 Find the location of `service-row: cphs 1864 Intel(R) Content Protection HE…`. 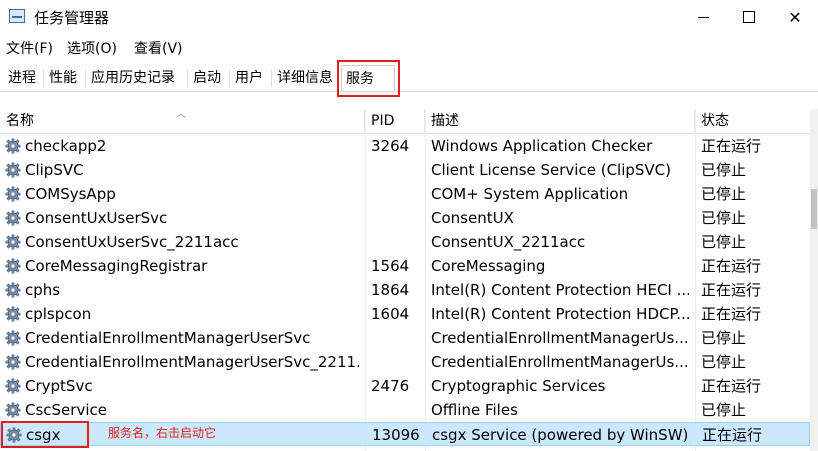

service-row: cphs 1864 Intel(R) Content Protection HE… is located at coordinates (405, 290).